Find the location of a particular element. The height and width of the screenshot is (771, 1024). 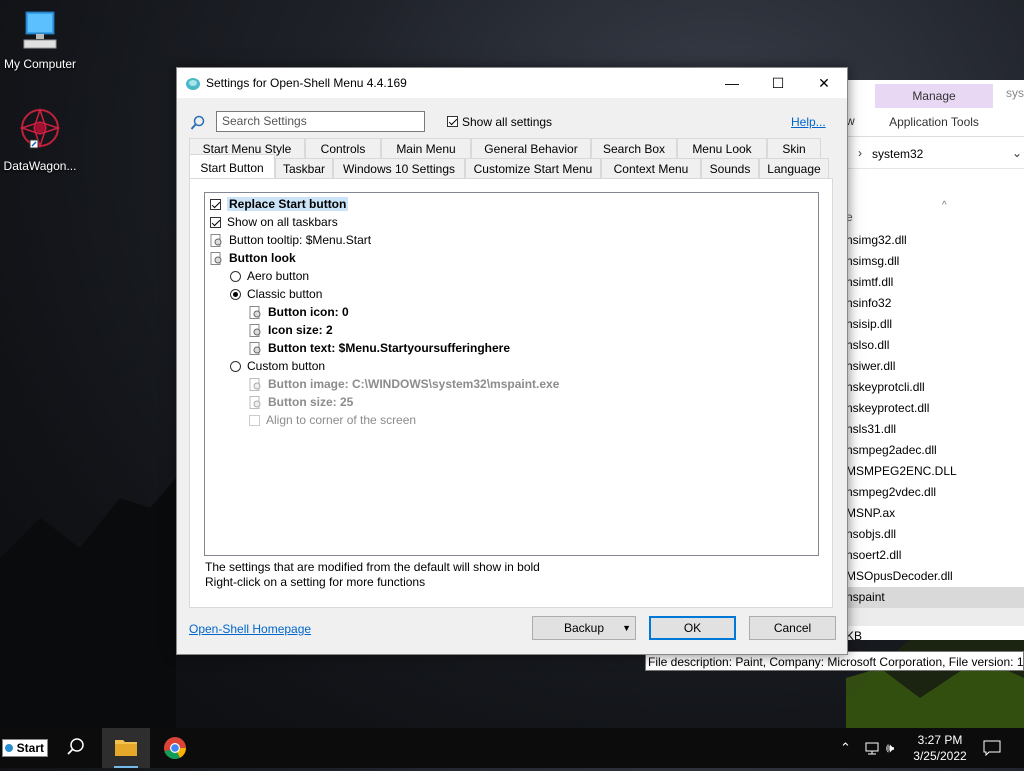

ribbon-tab-manage: Manage is located at coordinates (934, 96).